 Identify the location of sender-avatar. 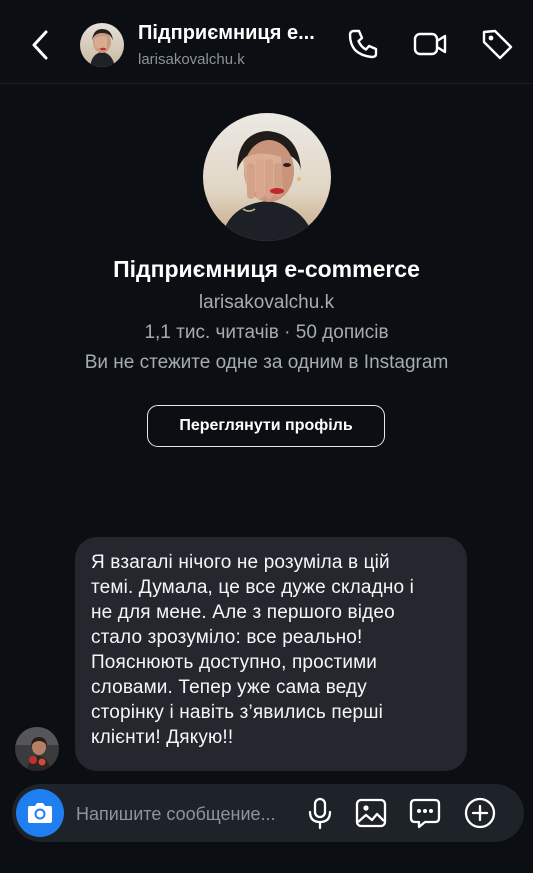
(37, 749).